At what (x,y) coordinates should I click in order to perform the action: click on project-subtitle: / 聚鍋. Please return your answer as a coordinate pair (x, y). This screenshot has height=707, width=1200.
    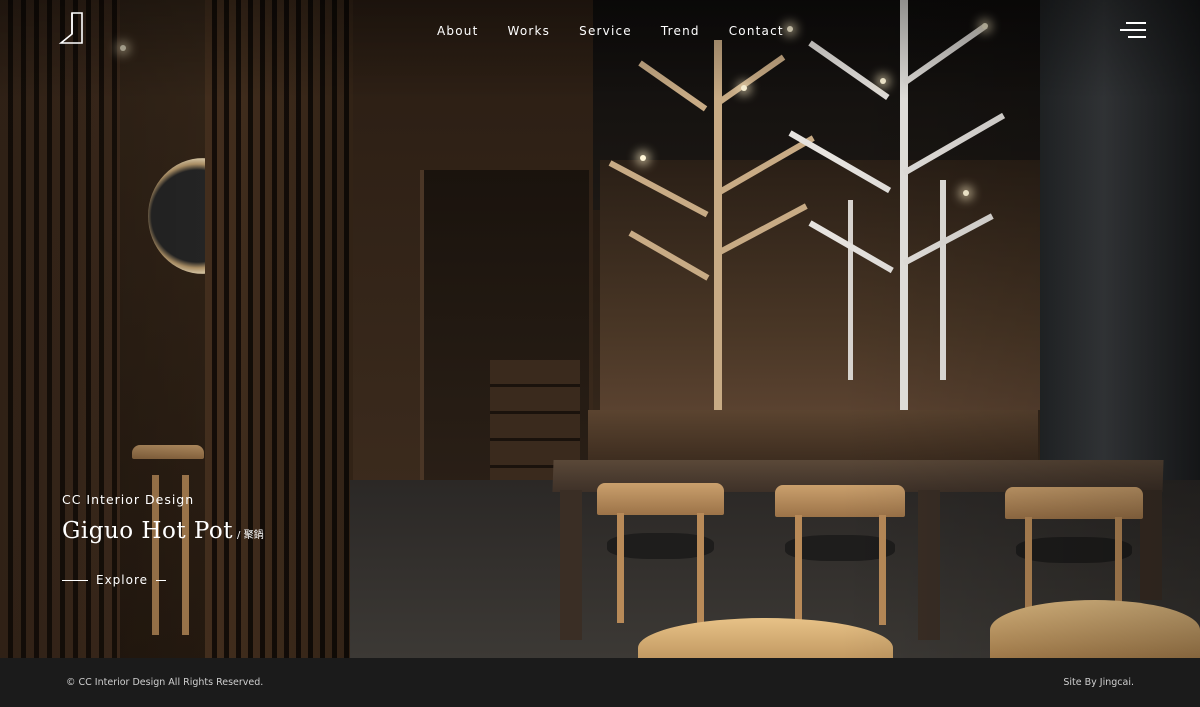
    Looking at the image, I should click on (250, 535).